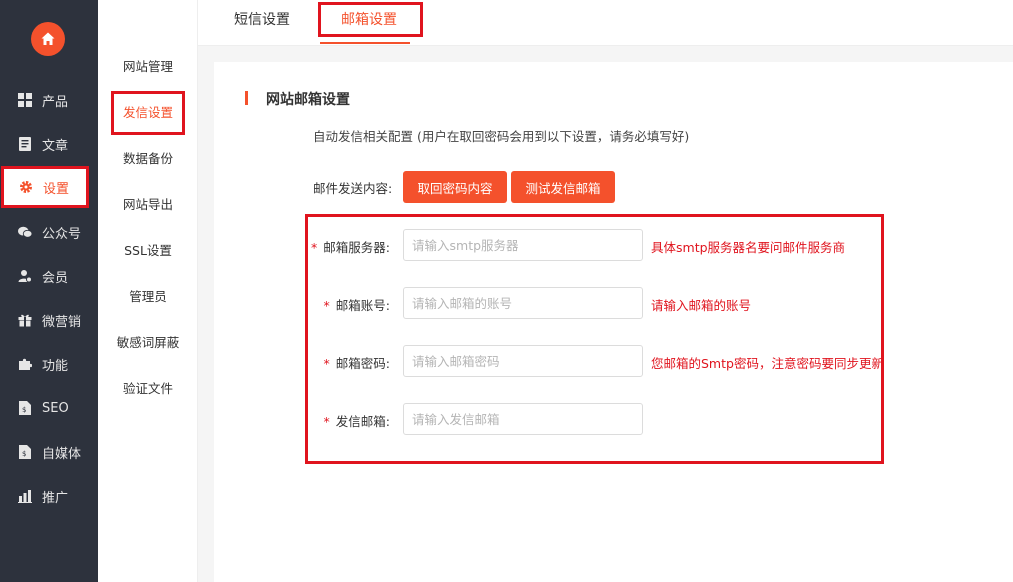 This screenshot has width=1013, height=582. I want to click on nav-item-articles: 文章, so click(49, 144).